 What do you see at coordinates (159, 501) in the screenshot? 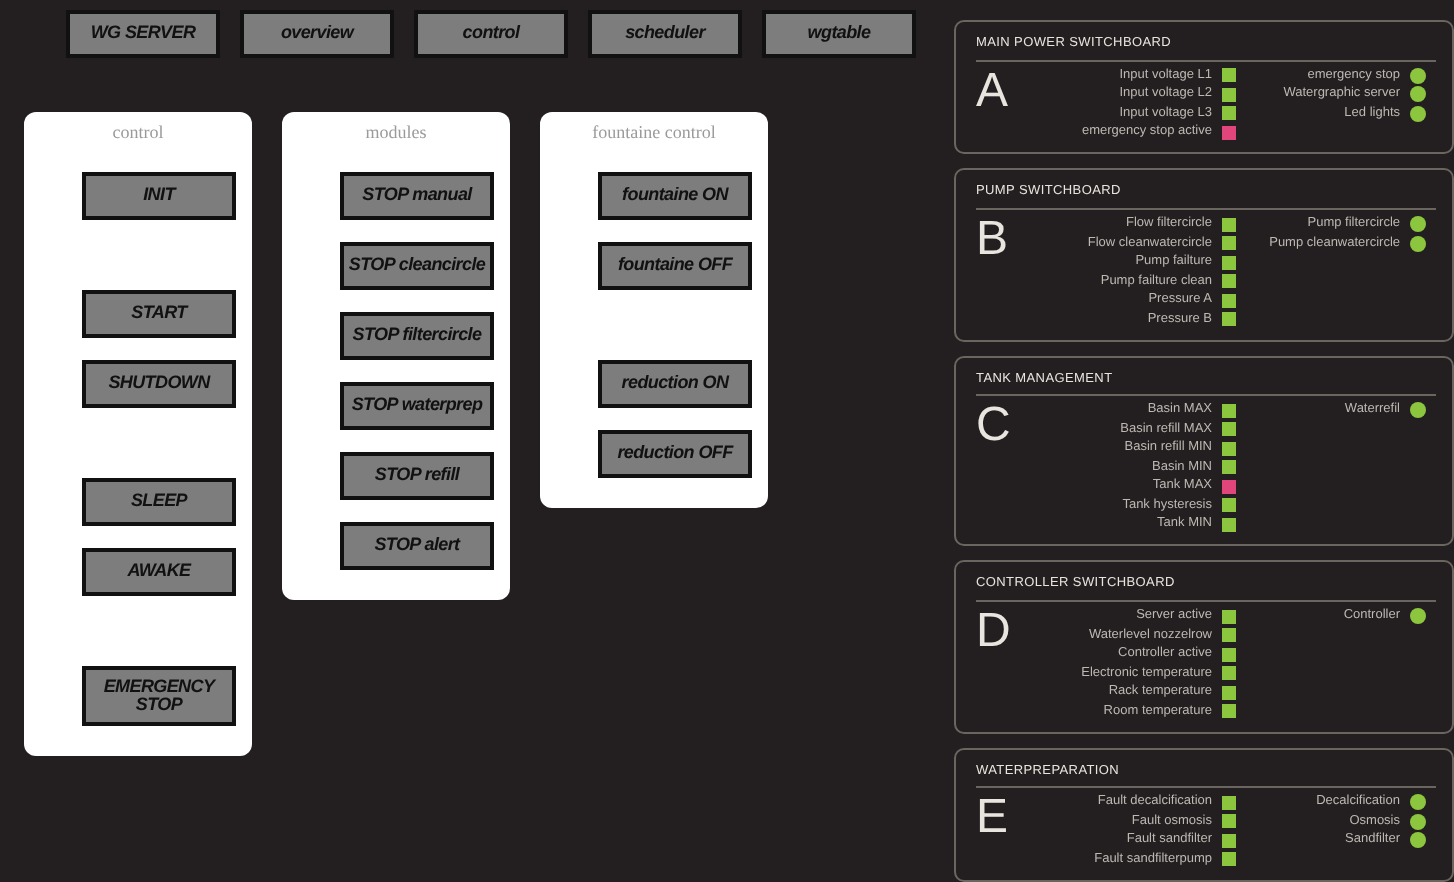
I see `command-button: SLEEP` at bounding box center [159, 501].